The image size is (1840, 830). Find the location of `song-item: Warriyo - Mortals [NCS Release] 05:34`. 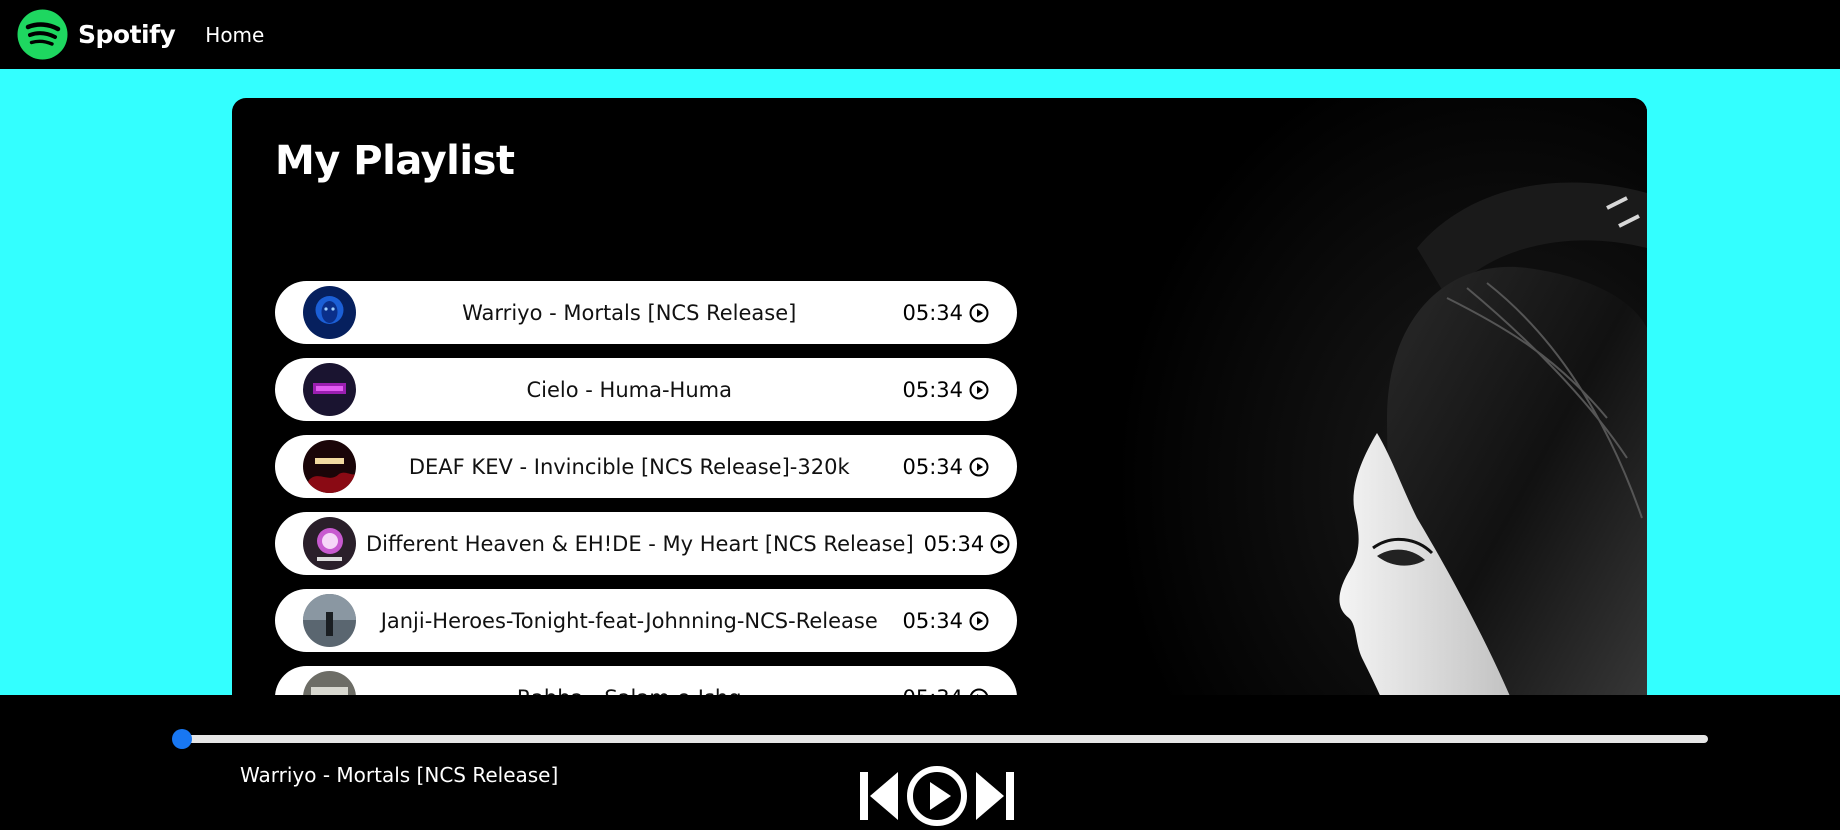

song-item: Warriyo - Mortals [NCS Release] 05:34 is located at coordinates (646, 312).